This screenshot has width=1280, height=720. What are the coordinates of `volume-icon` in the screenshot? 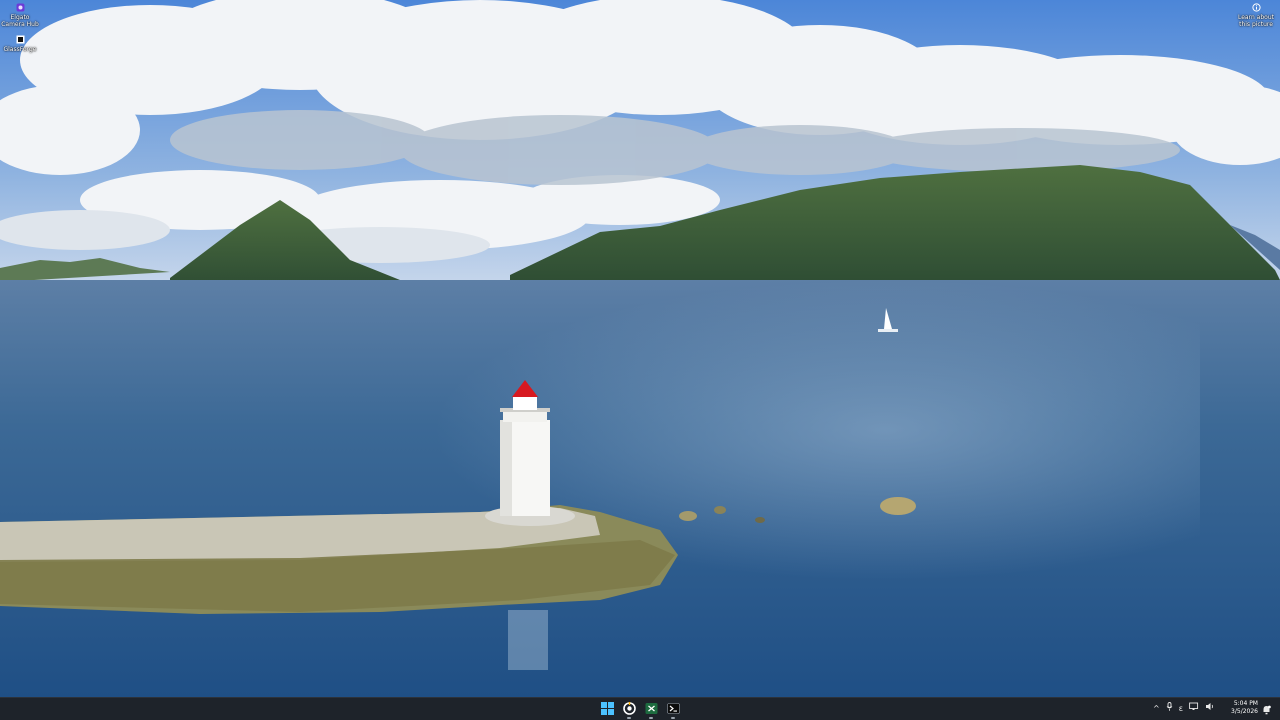 It's located at (1210, 709).